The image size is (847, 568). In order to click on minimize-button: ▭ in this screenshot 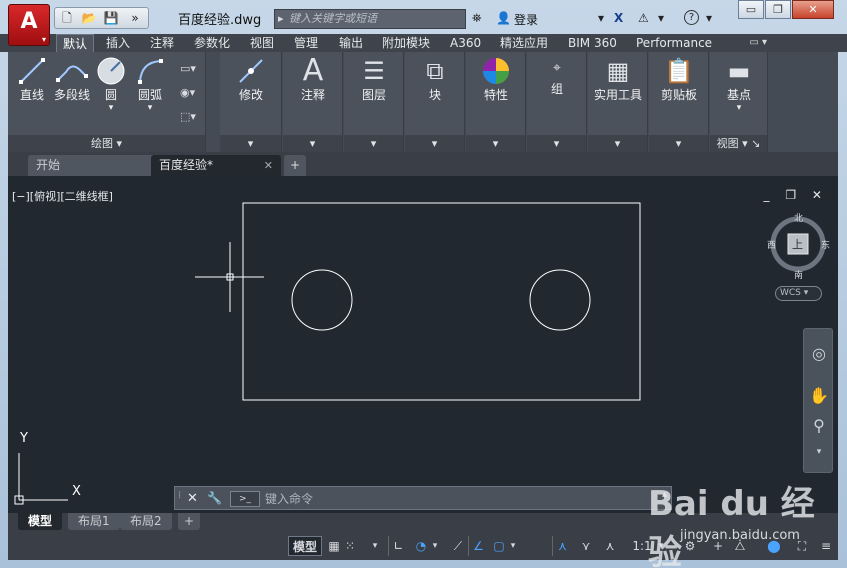, I will do `click(751, 9)`.